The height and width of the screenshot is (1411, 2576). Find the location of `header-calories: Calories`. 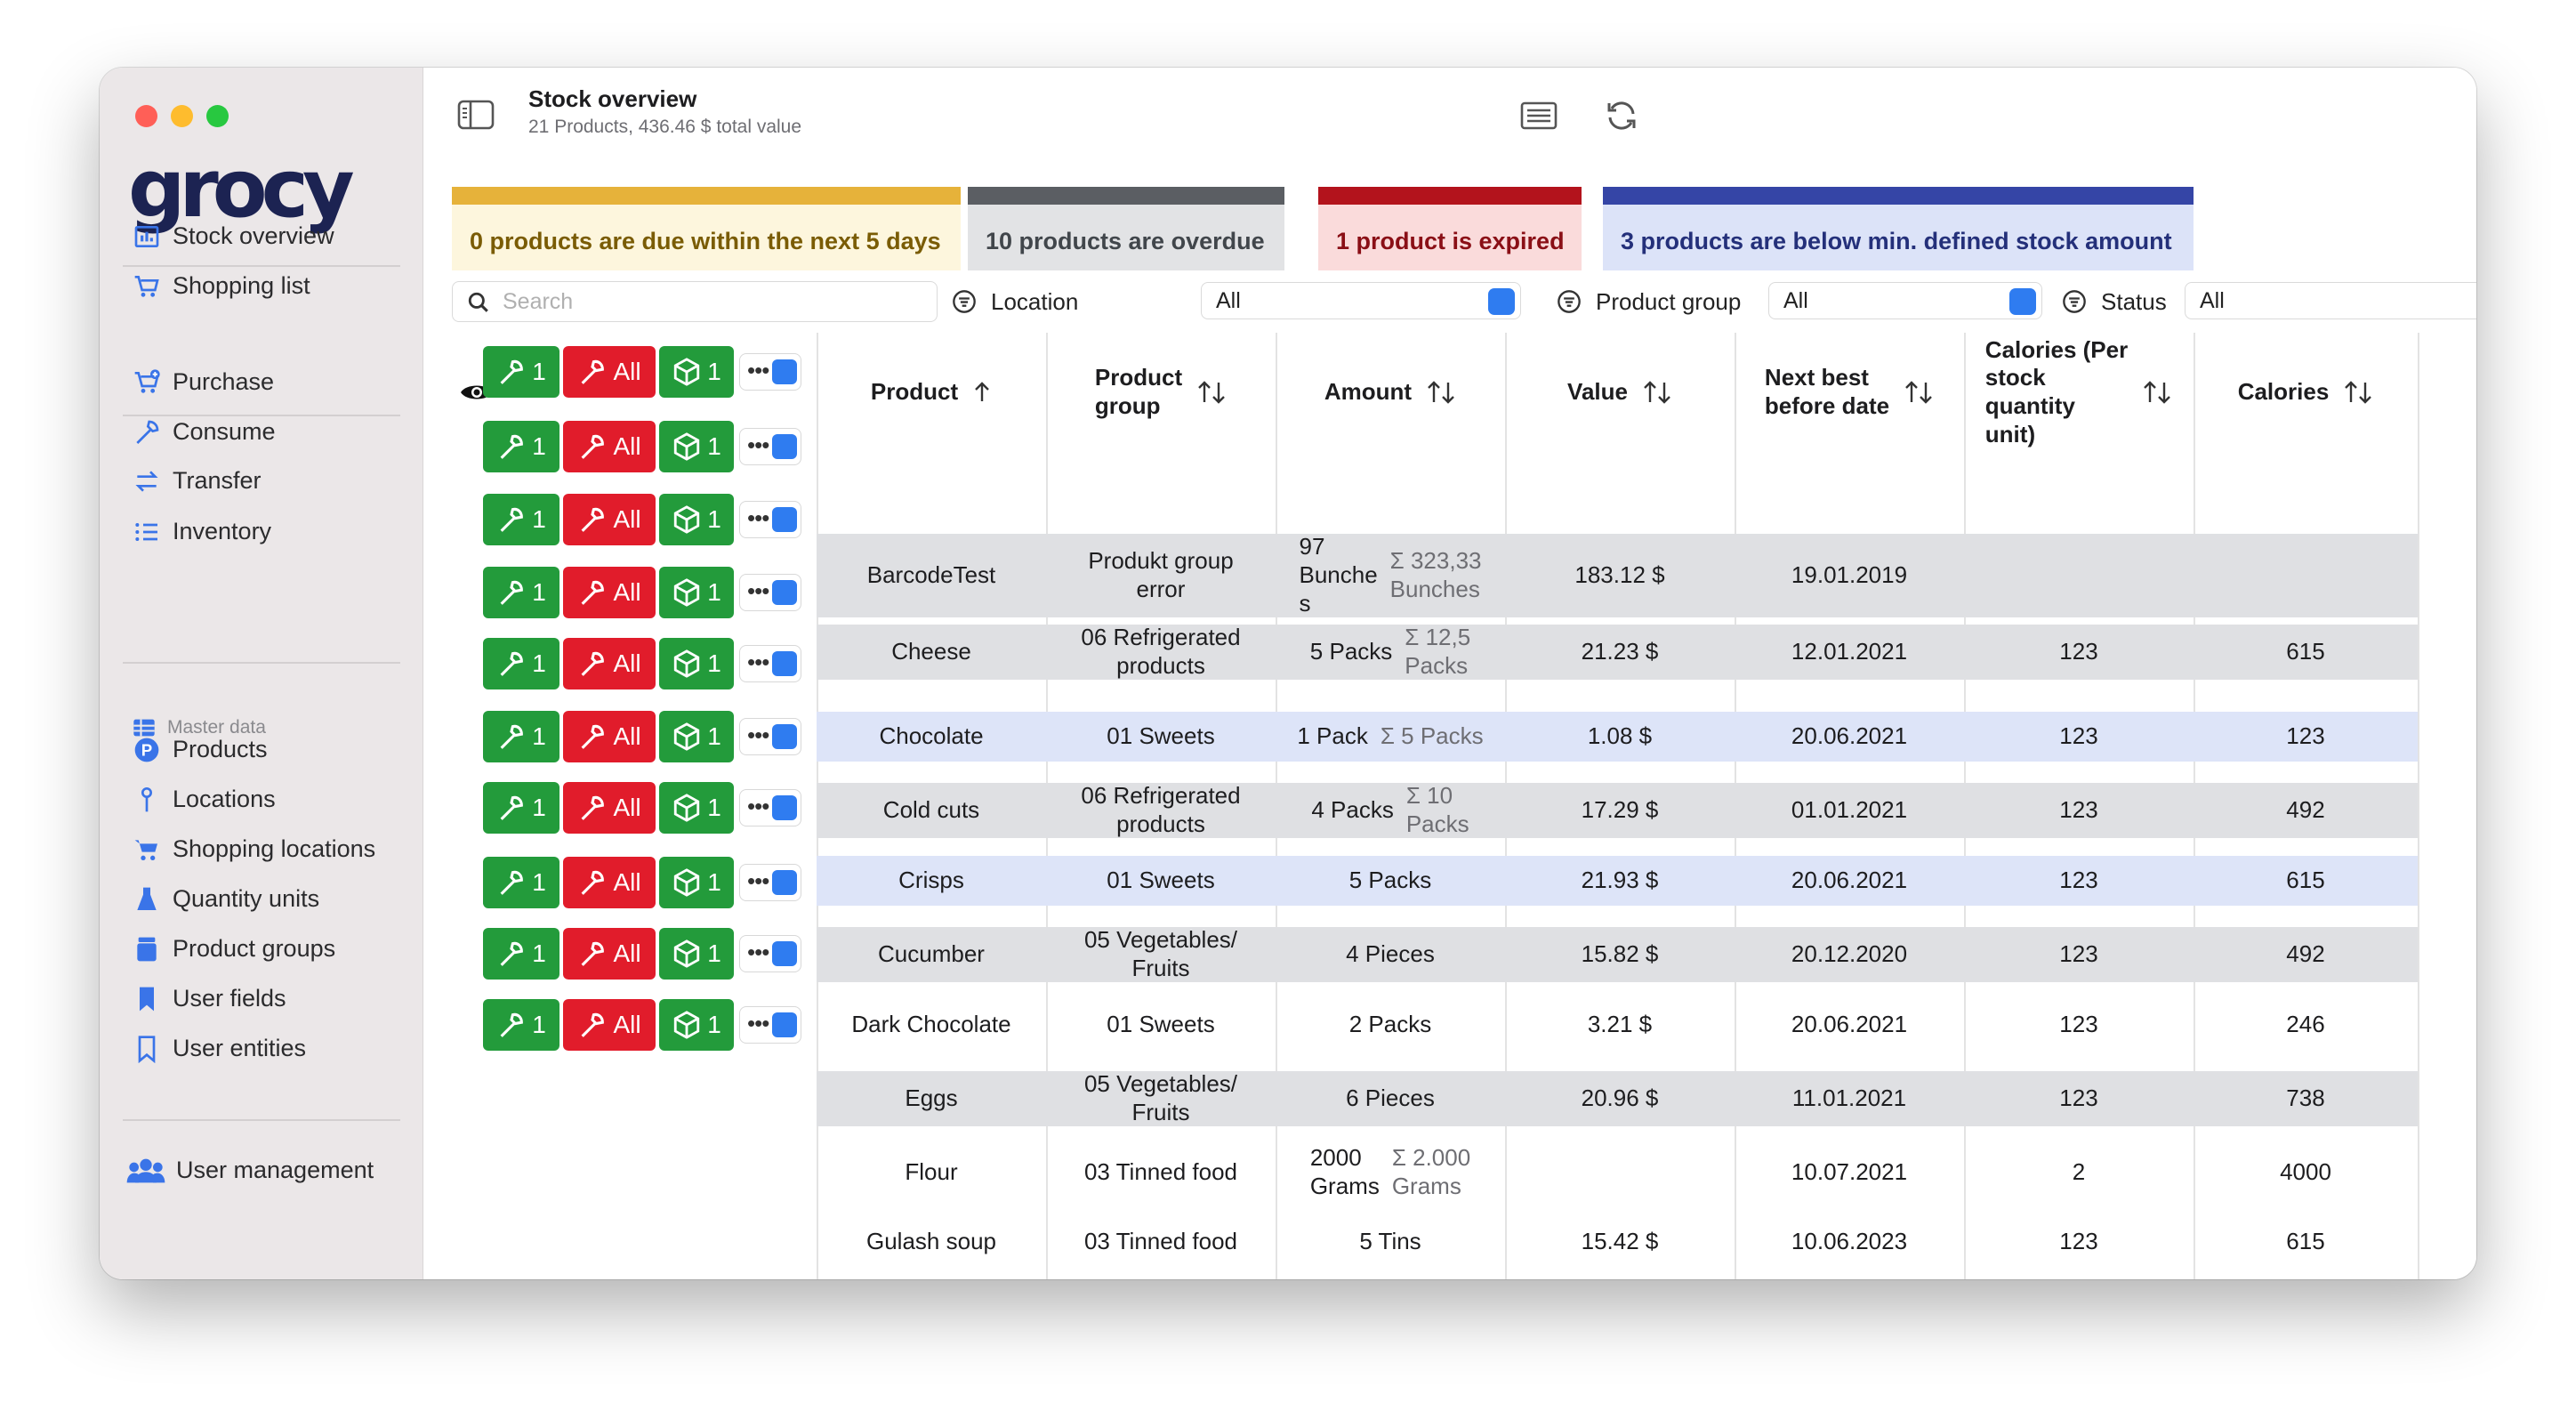

header-calories: Calories is located at coordinates (2306, 392).